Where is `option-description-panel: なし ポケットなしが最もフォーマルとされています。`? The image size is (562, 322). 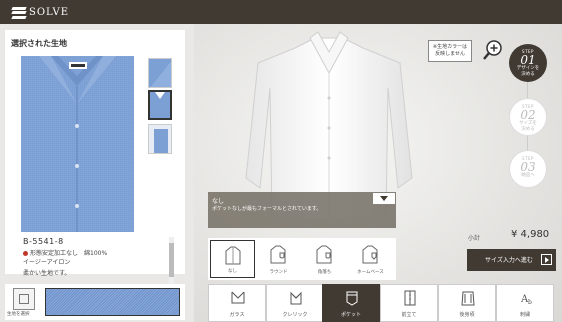 option-description-panel: なし ポケットなしが最もフォーマルとされています。 is located at coordinates (302, 210).